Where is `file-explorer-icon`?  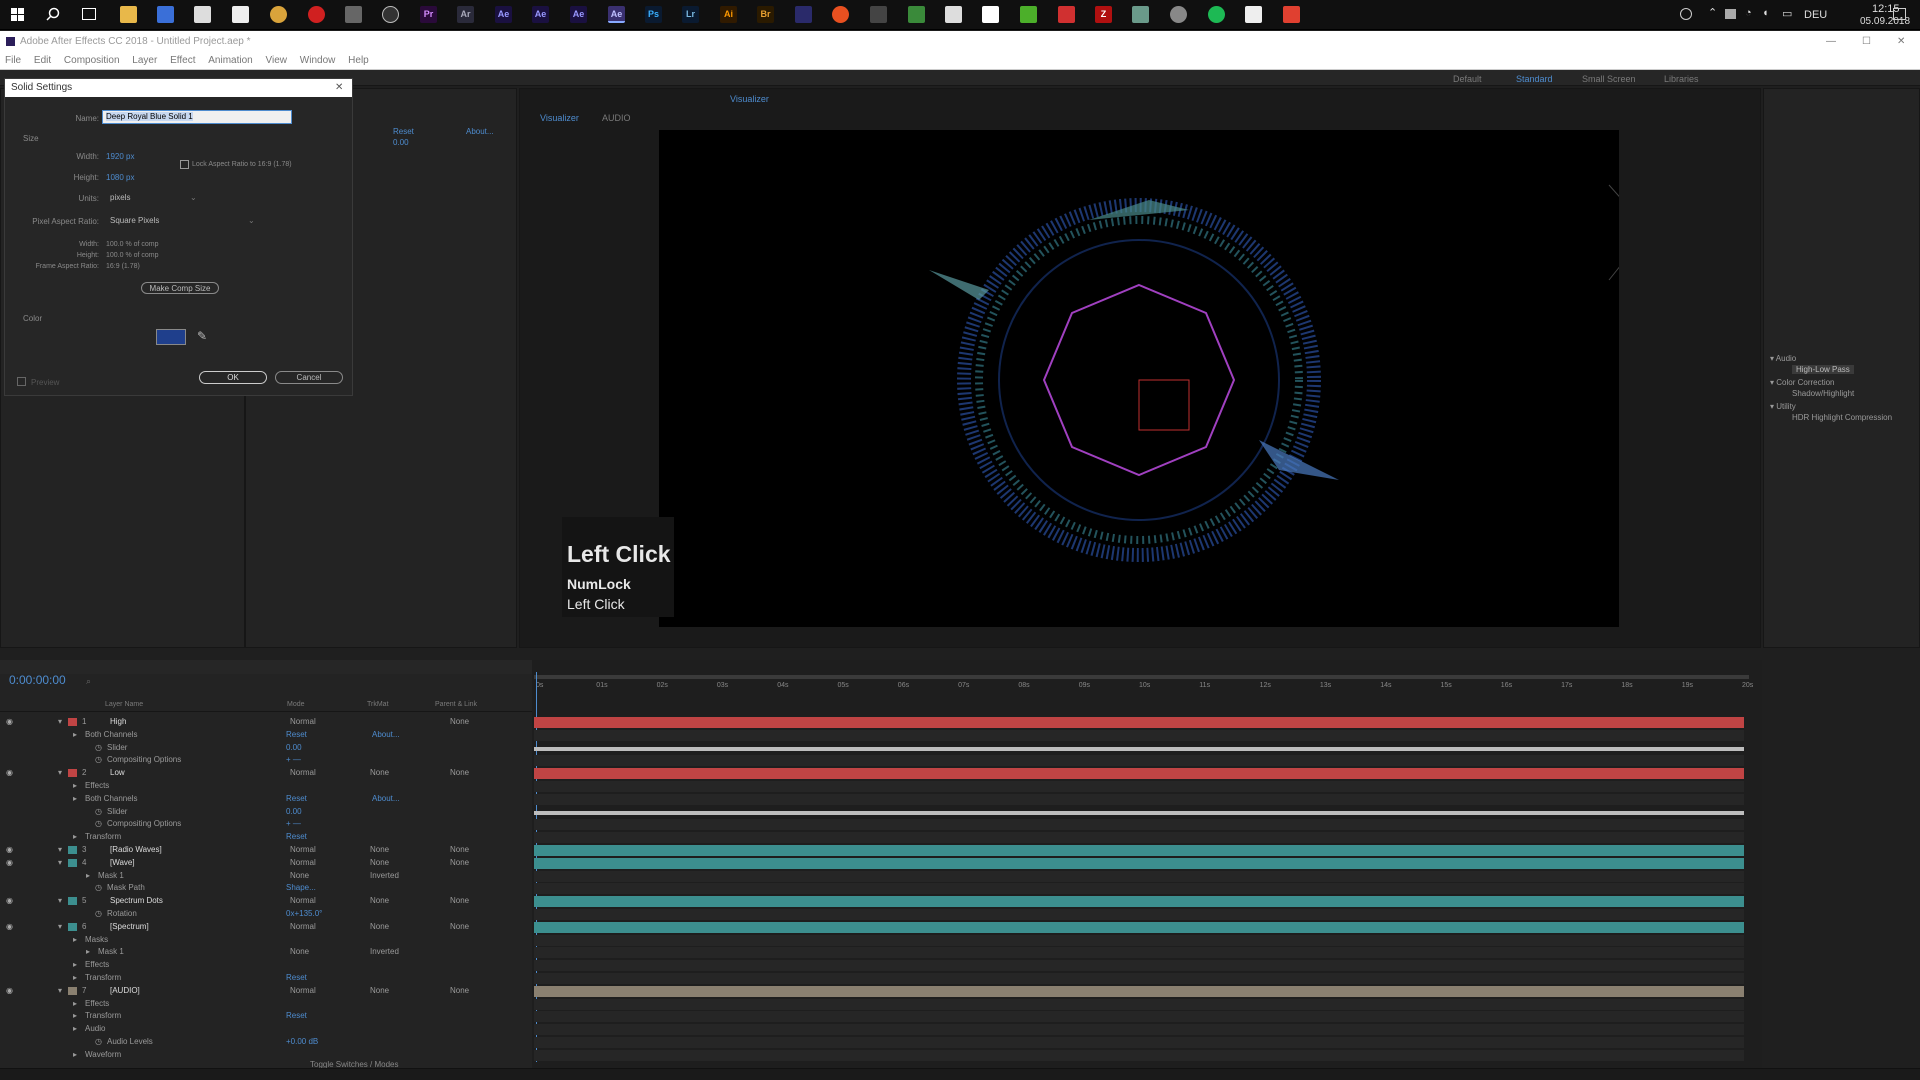 file-explorer-icon is located at coordinates (128, 14).